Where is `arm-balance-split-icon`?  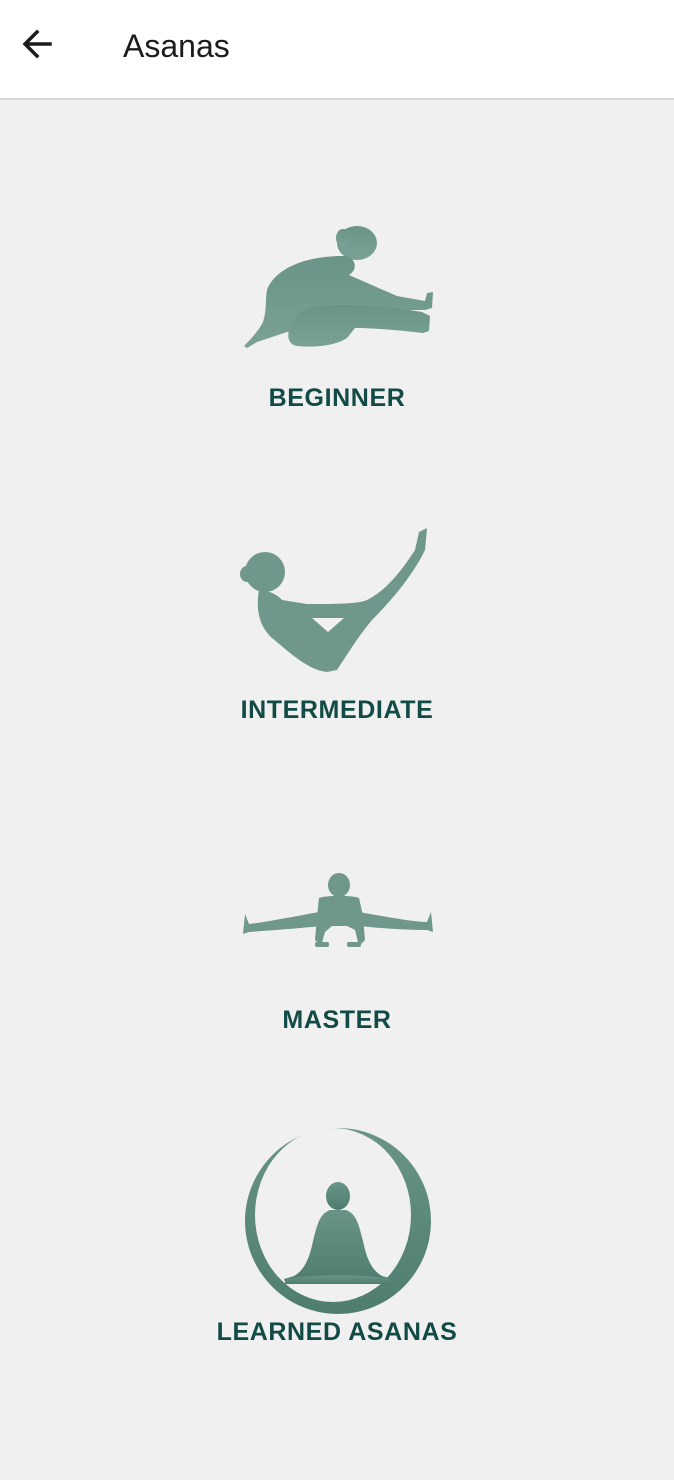
arm-balance-split-icon is located at coordinates (338, 910).